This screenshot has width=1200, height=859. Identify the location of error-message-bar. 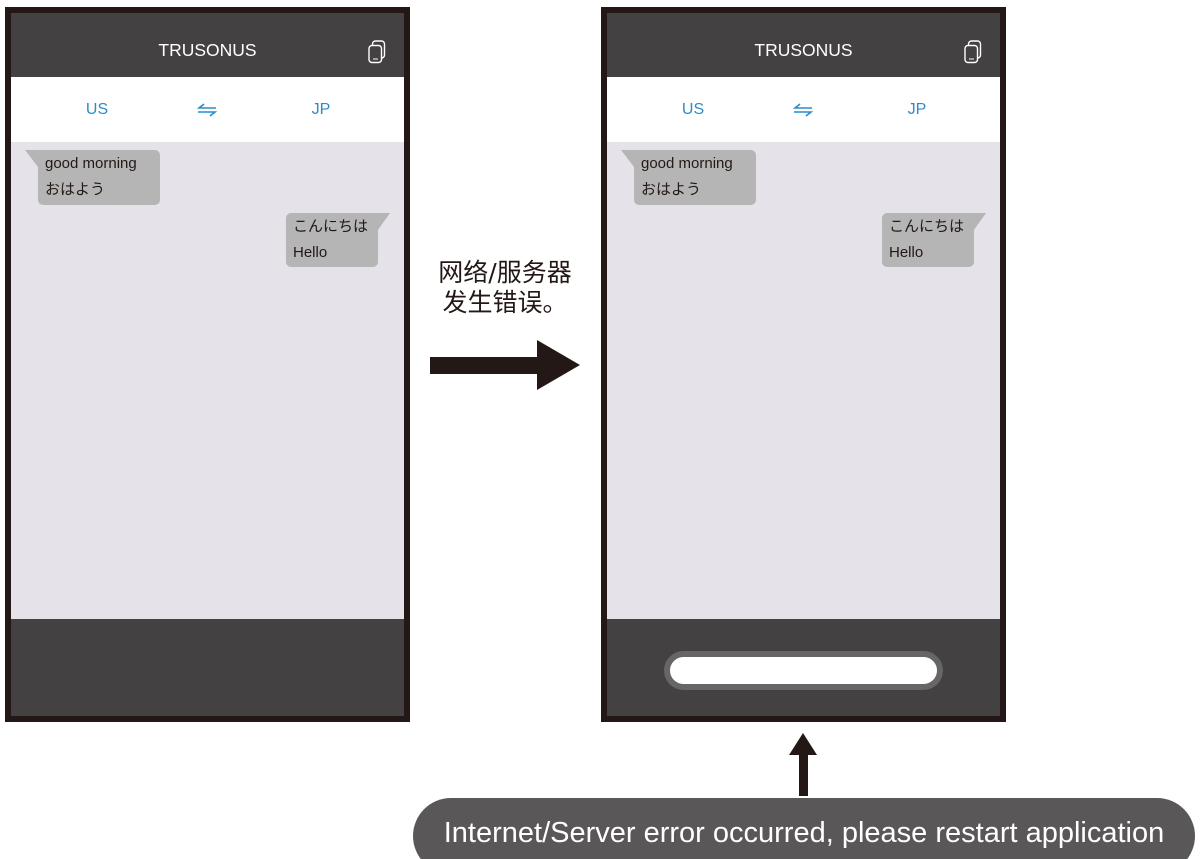
(803, 670).